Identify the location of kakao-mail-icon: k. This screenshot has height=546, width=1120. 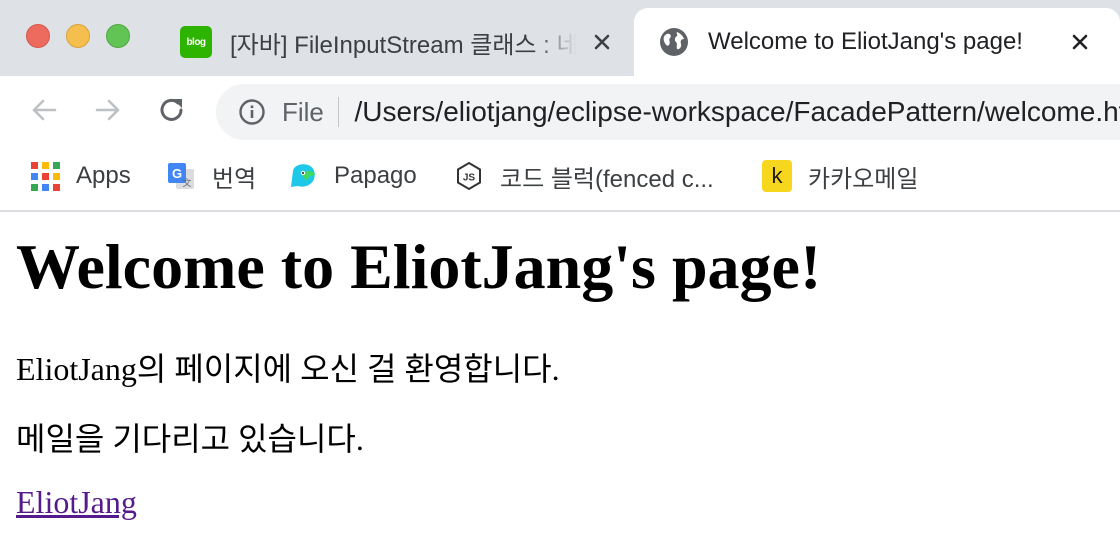
(777, 176).